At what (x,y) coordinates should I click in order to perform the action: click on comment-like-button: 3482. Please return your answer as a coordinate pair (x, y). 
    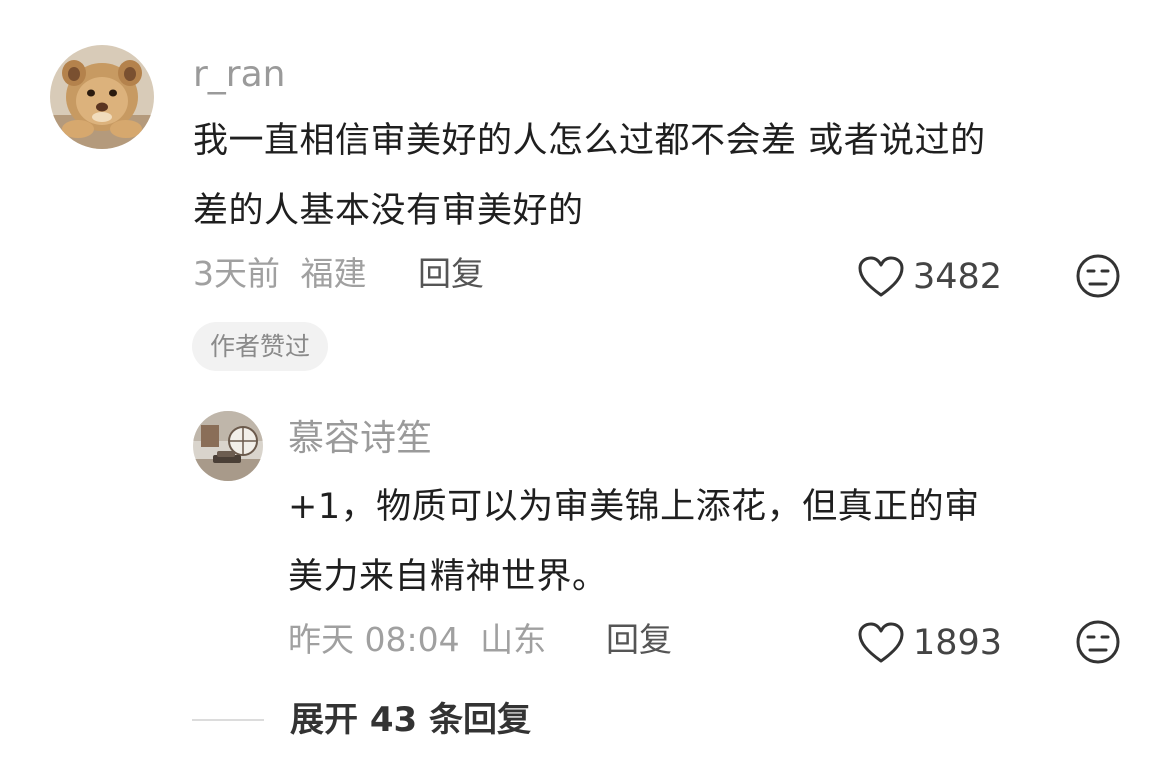
    Looking at the image, I should click on (929, 277).